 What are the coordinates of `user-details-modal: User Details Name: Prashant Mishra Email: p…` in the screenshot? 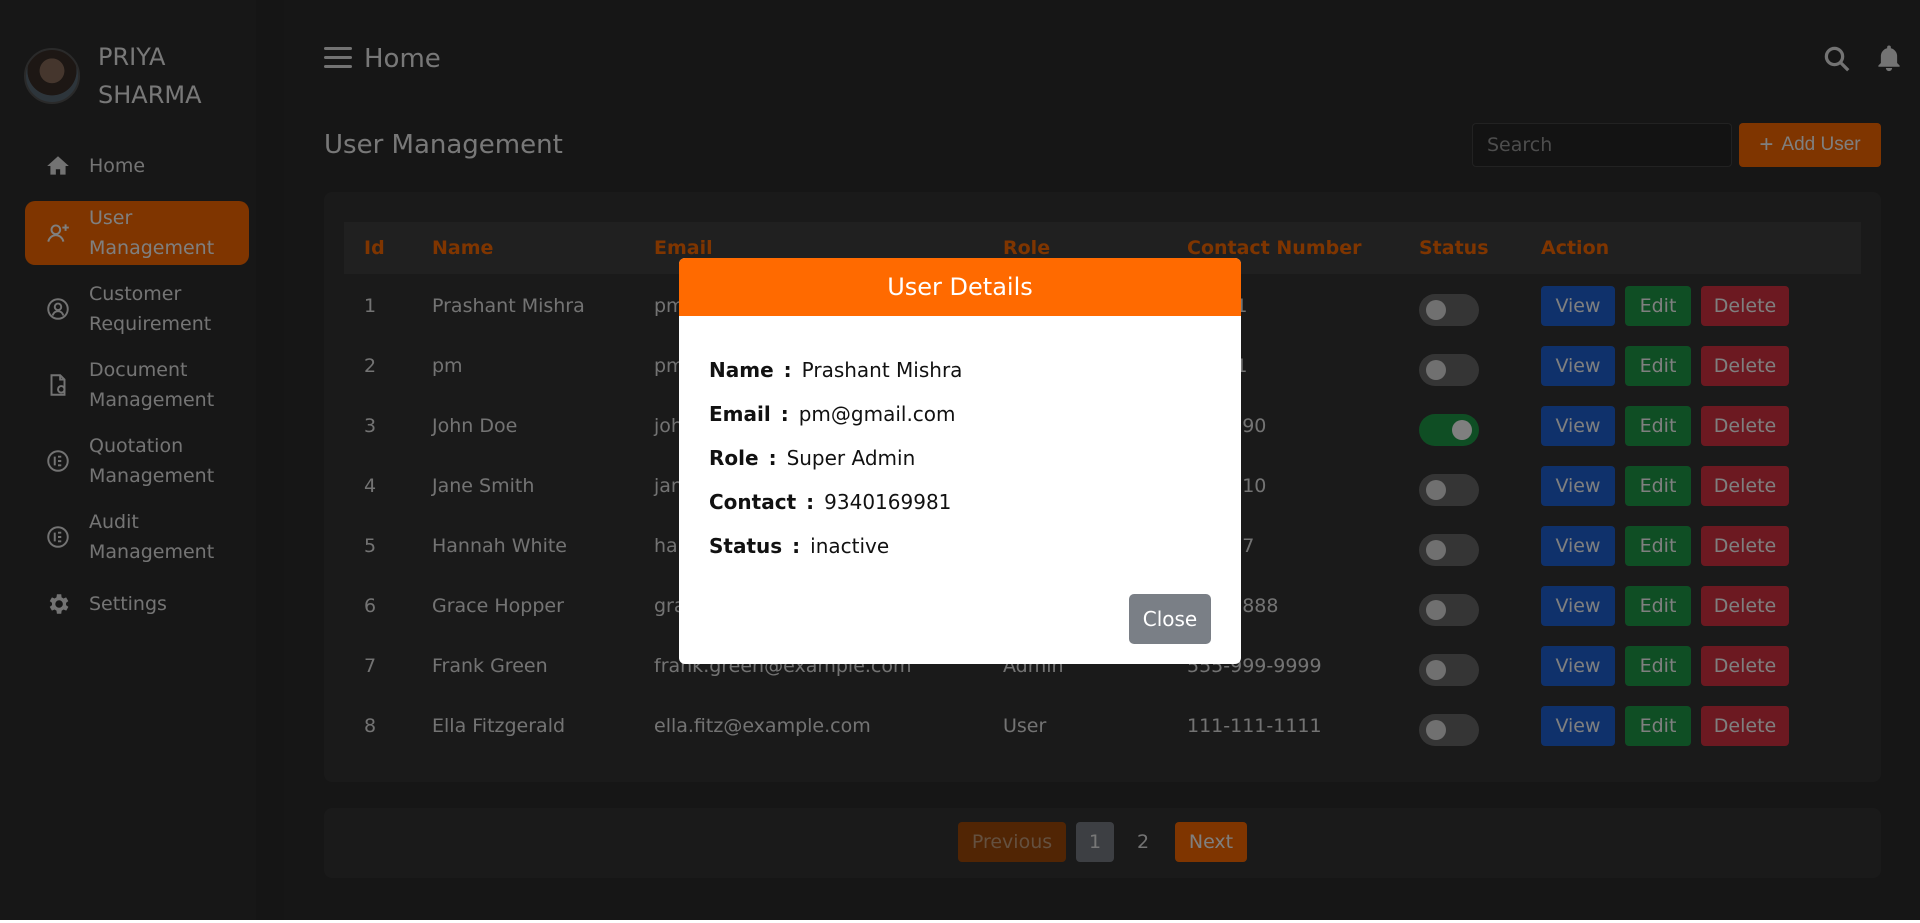 It's located at (960, 461).